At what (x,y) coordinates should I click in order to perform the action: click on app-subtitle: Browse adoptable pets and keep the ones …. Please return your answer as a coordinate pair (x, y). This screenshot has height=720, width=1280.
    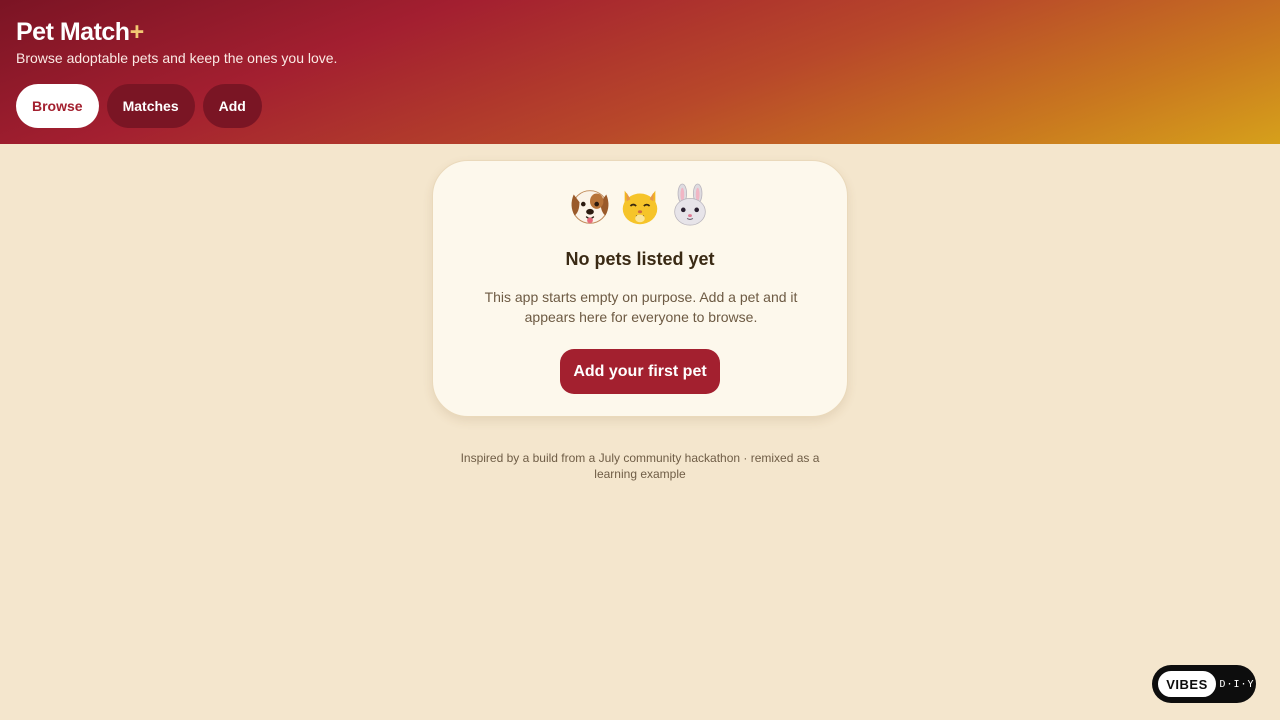
    Looking at the image, I should click on (177, 58).